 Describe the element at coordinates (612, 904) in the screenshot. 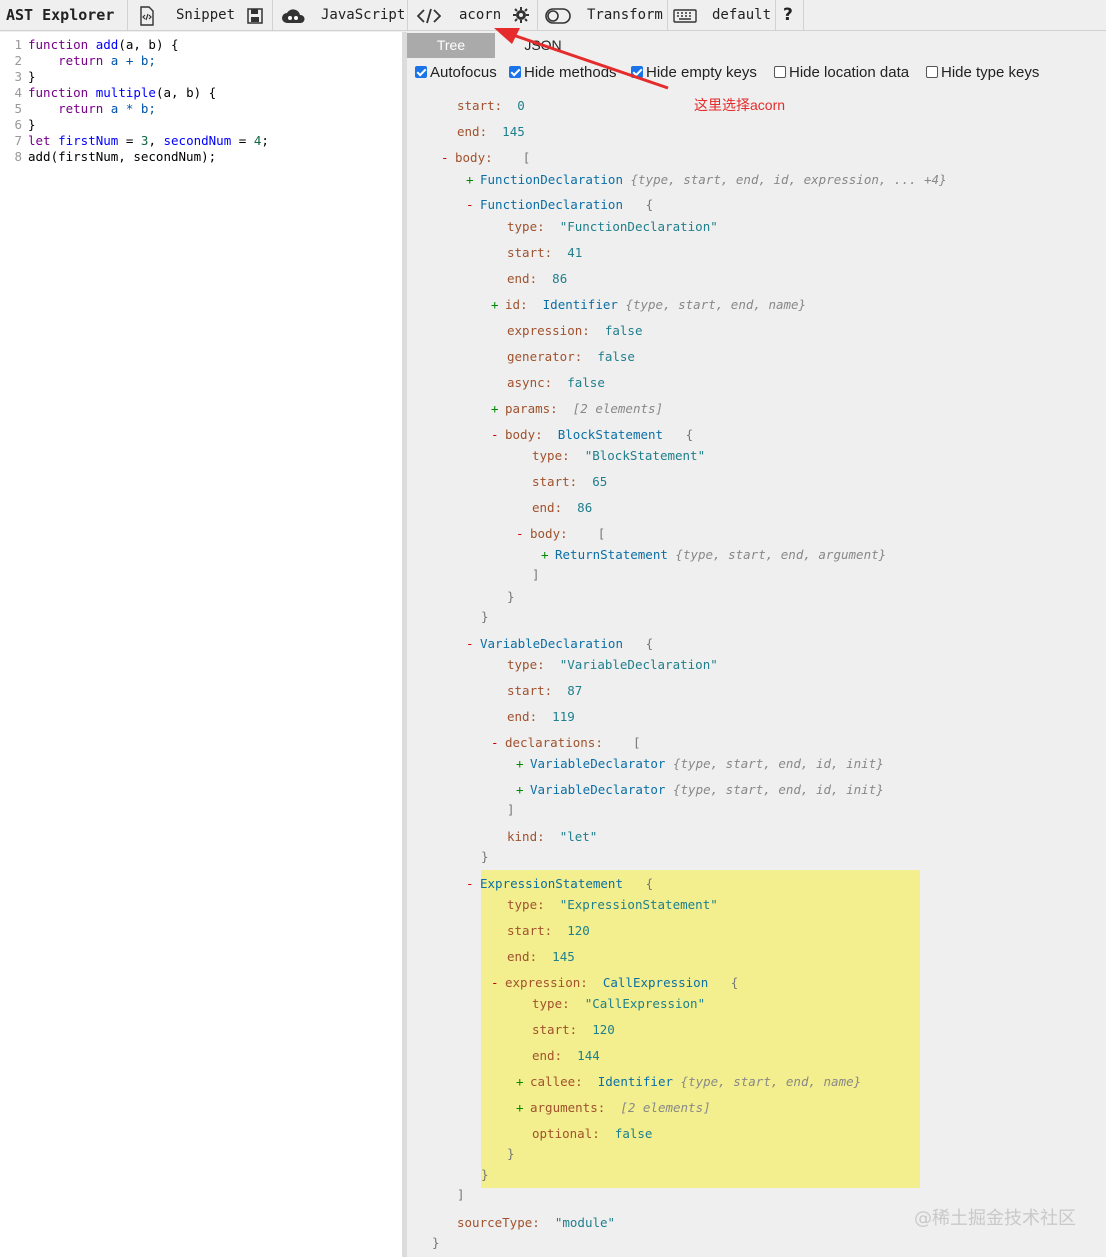

I see `tree-row: type: "ExpressionStatement"` at that location.